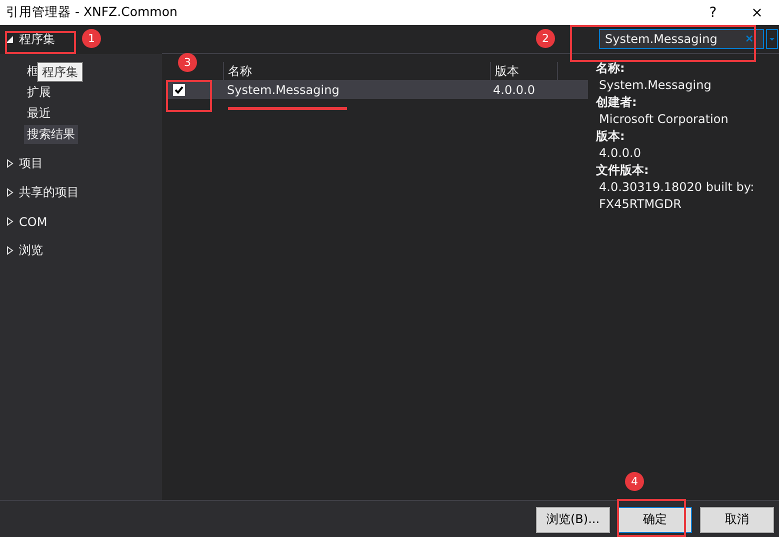  I want to click on column-header: 版本, so click(523, 71).